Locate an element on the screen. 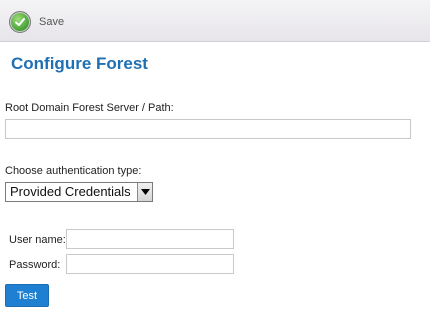  username-input is located at coordinates (150, 239).